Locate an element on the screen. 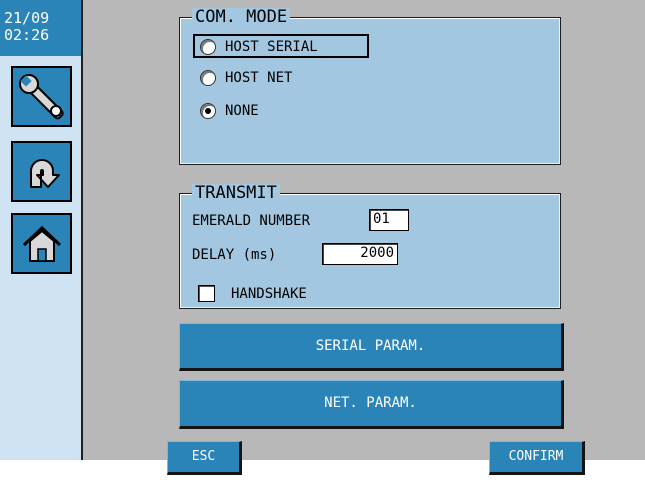 The width and height of the screenshot is (645, 487). radio-option-host-serial: HOST SERIAL is located at coordinates (281, 46).